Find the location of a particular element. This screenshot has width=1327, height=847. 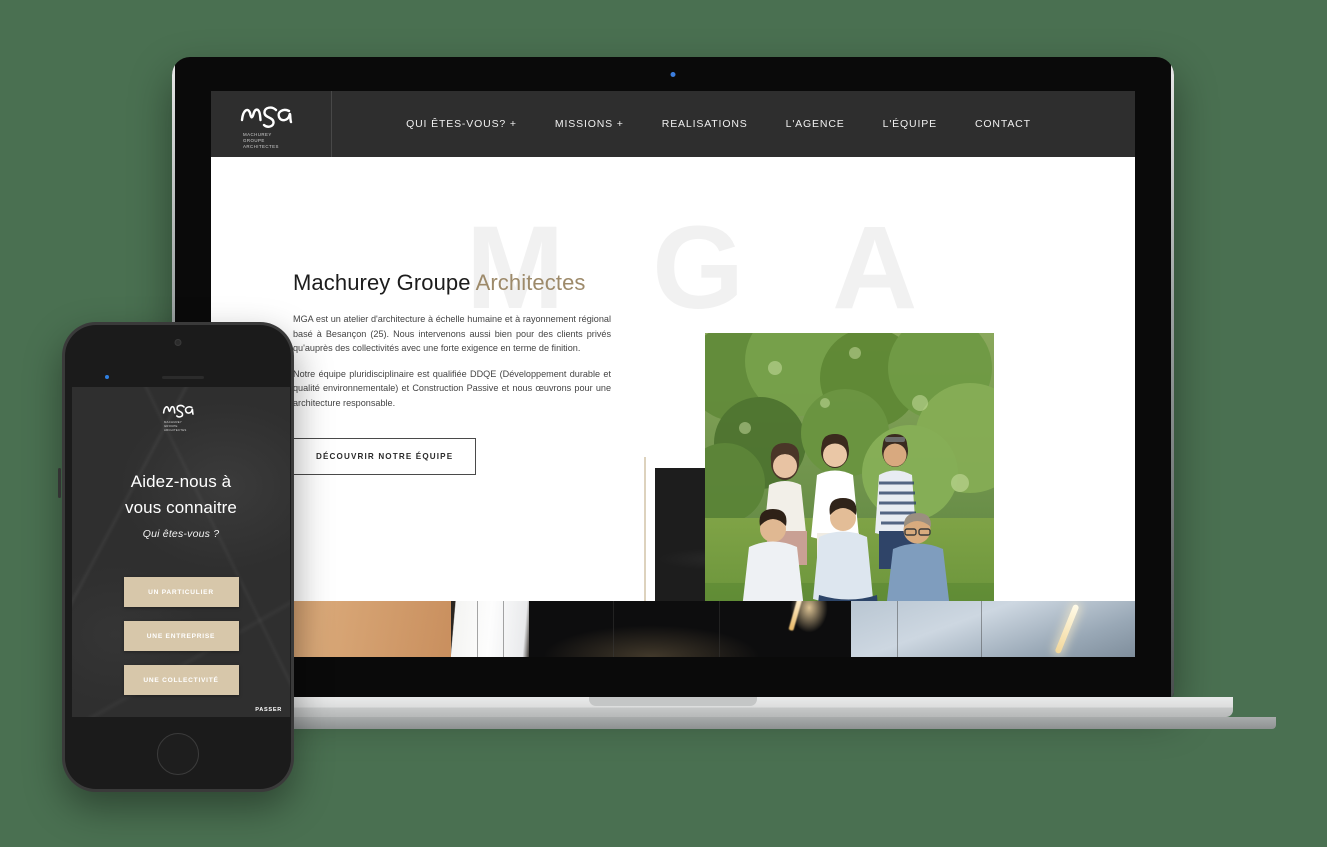

phone-led-indicator is located at coordinates (107, 377).